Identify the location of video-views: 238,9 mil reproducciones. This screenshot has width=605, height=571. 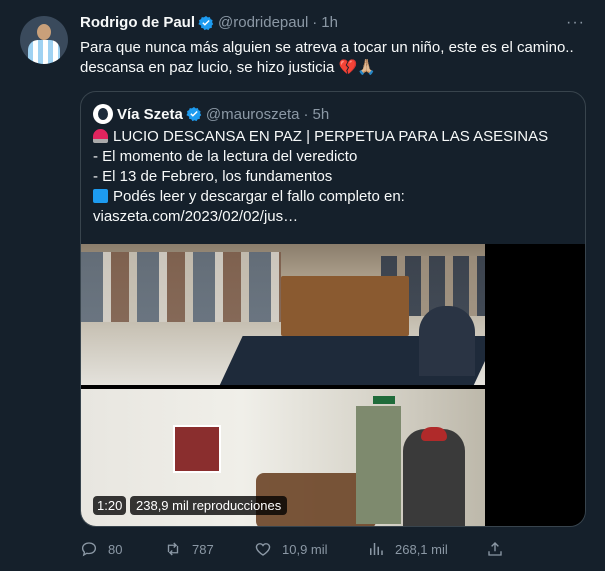
(209, 505).